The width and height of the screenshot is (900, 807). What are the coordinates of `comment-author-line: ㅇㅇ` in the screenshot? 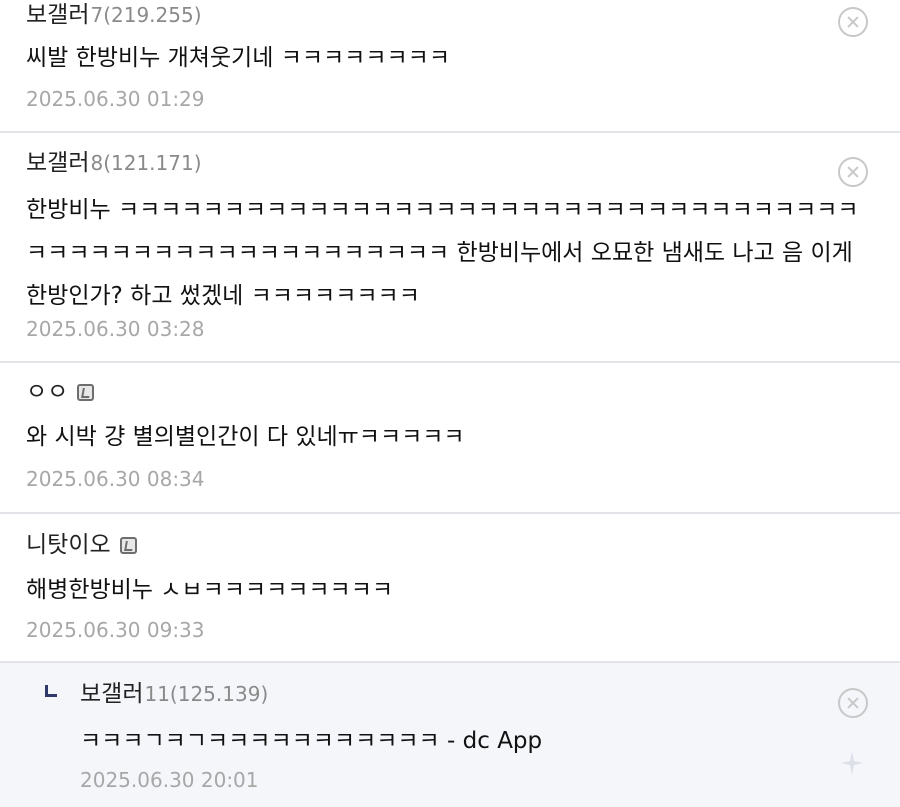 It's located at (60, 392).